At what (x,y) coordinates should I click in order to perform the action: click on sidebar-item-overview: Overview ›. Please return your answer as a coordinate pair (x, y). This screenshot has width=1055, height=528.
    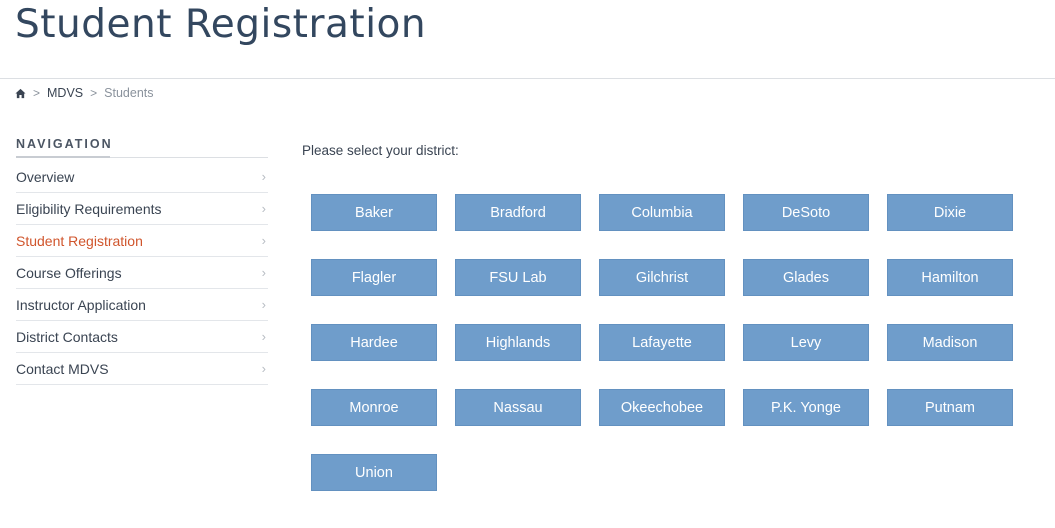
    Looking at the image, I should click on (142, 177).